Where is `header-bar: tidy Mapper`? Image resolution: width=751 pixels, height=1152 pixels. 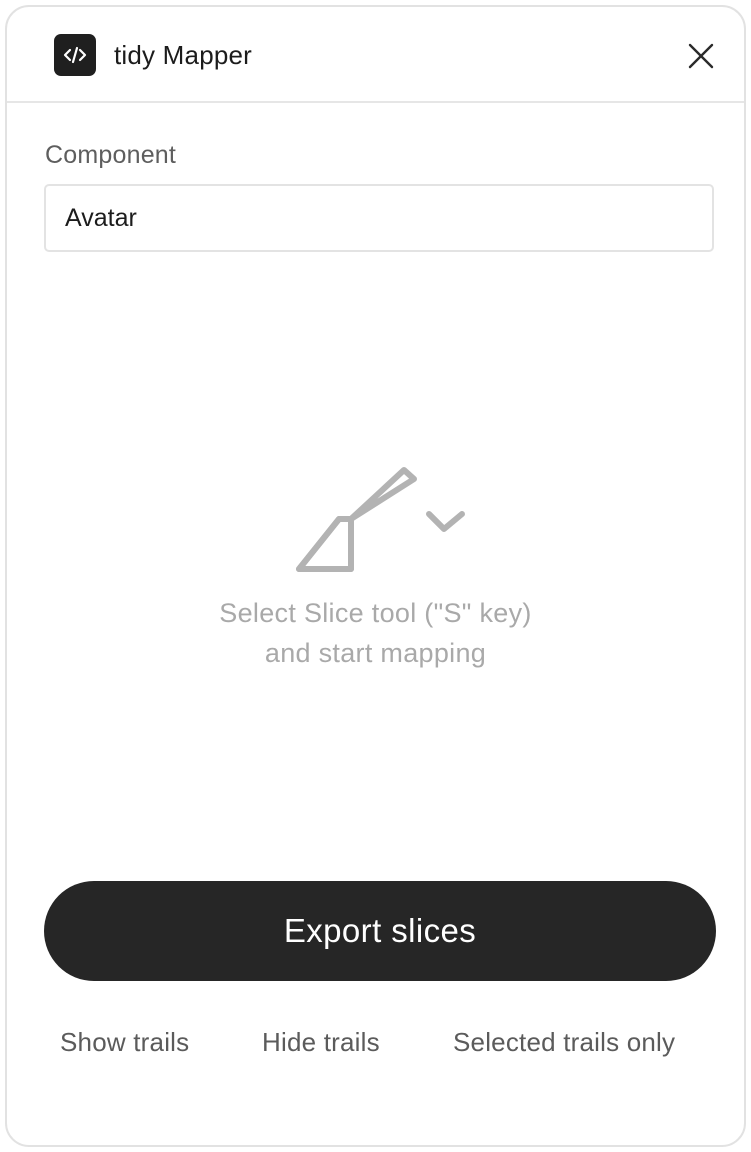 header-bar: tidy Mapper is located at coordinates (375, 55).